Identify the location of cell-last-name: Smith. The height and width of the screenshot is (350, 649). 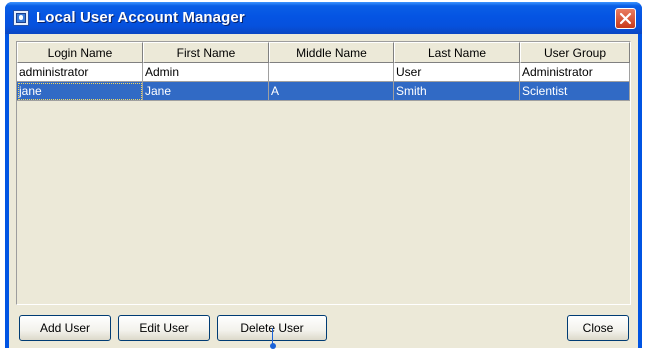
(457, 91).